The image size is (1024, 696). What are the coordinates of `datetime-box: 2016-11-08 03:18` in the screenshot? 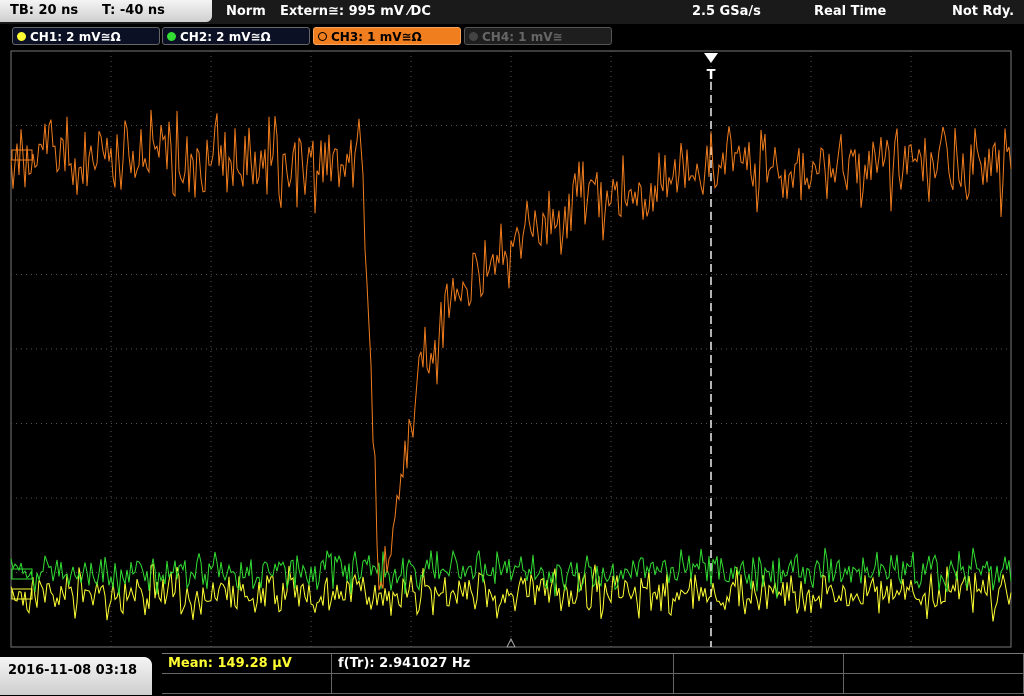 It's located at (76, 676).